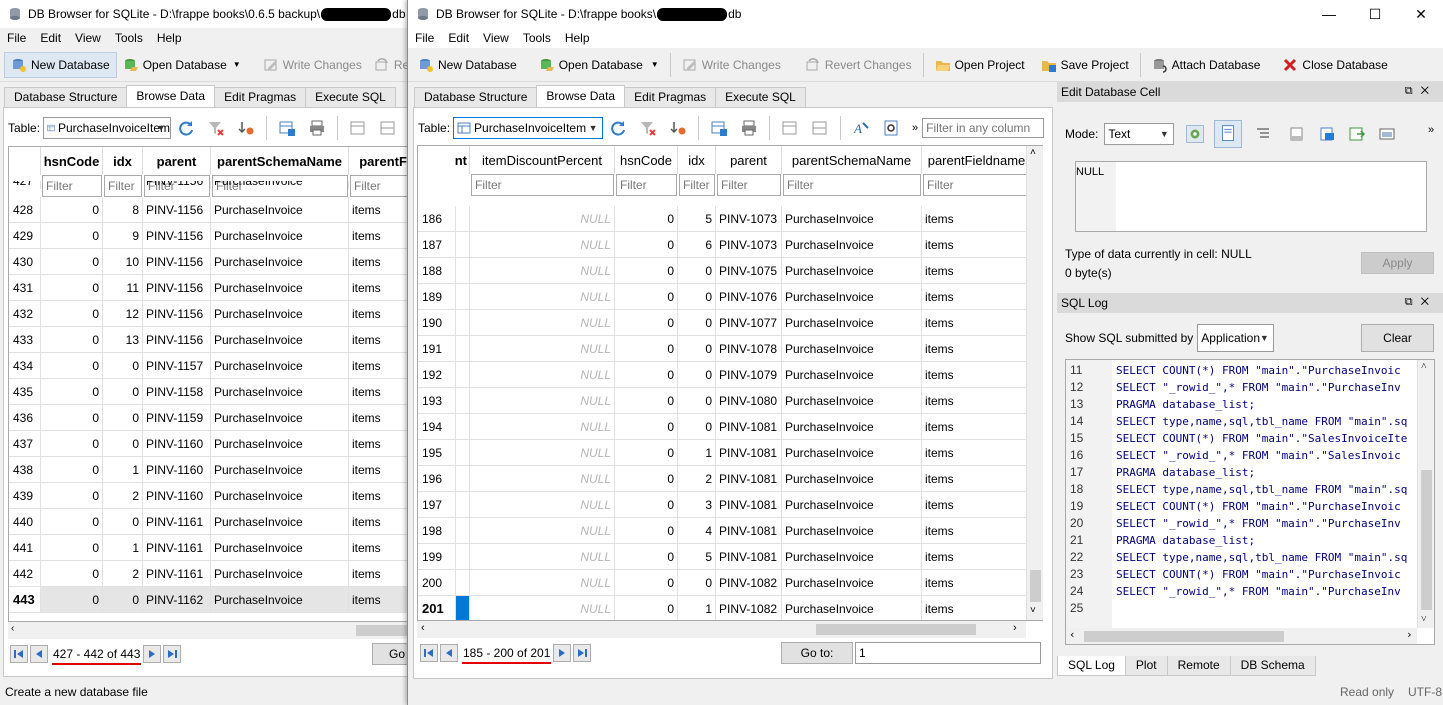 The image size is (1443, 705). I want to click on clear-sorting-icon, so click(678, 128).